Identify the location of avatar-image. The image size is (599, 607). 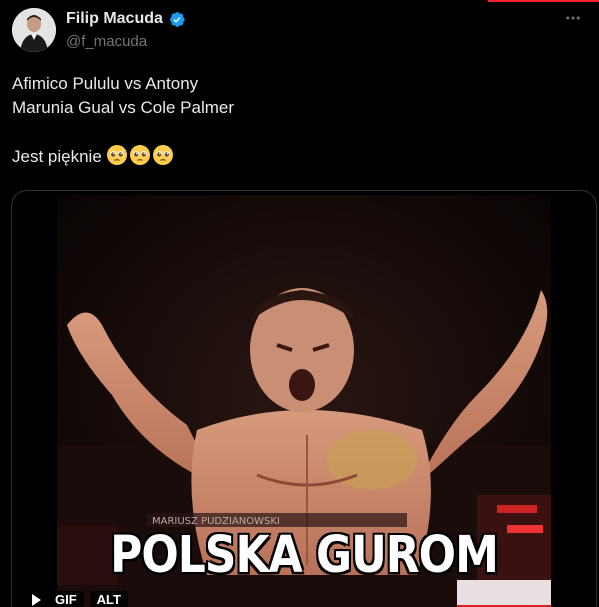
(34, 30).